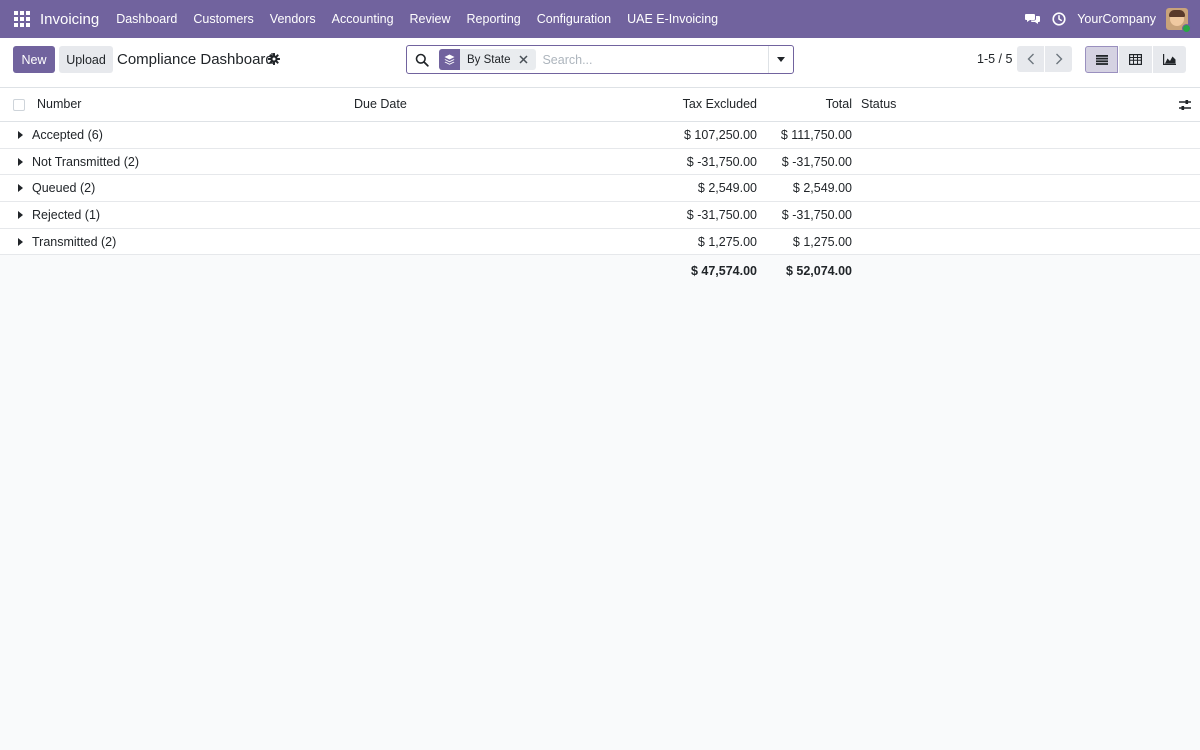  I want to click on search-options-toggle, so click(780, 59).